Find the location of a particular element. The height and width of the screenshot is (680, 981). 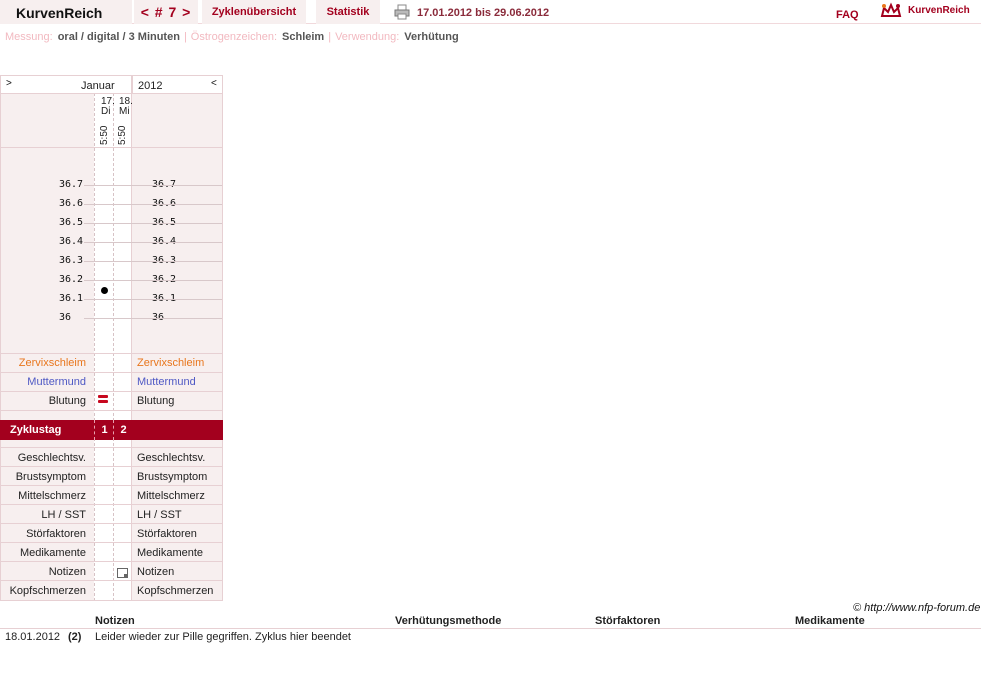

temp-label: 36.1 is located at coordinates (71, 298).